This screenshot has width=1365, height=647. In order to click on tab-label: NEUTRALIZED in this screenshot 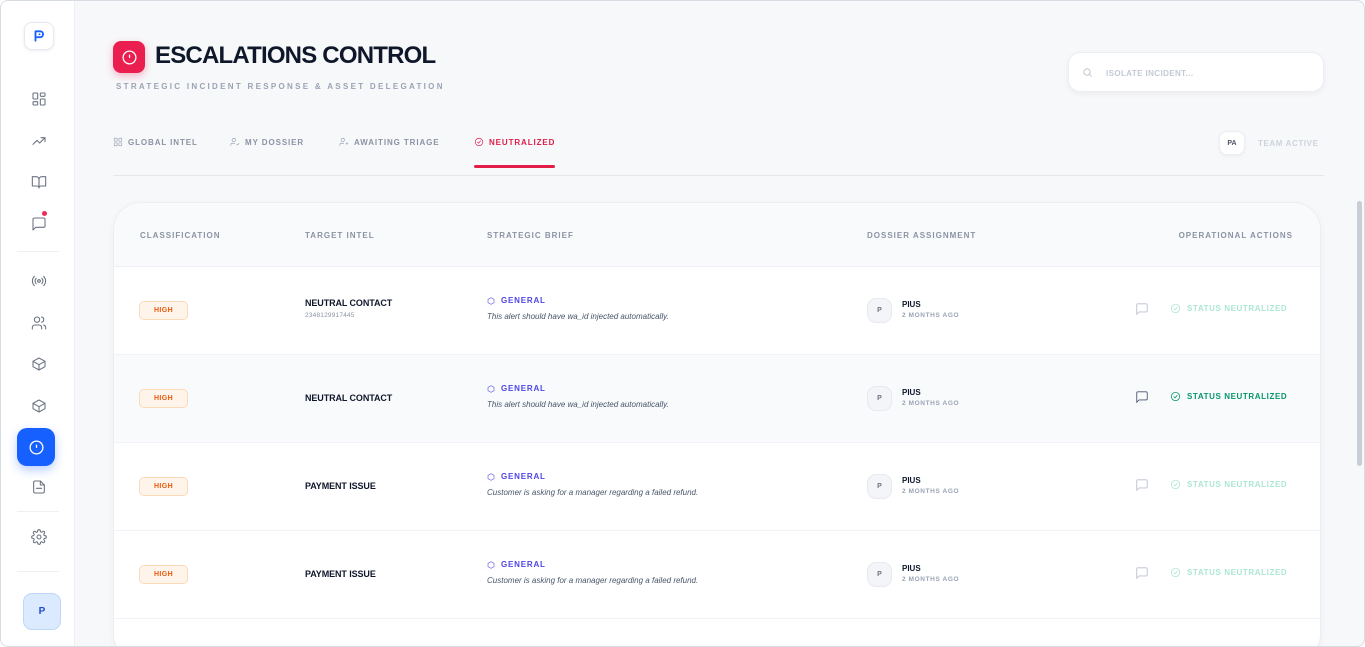, I will do `click(522, 142)`.